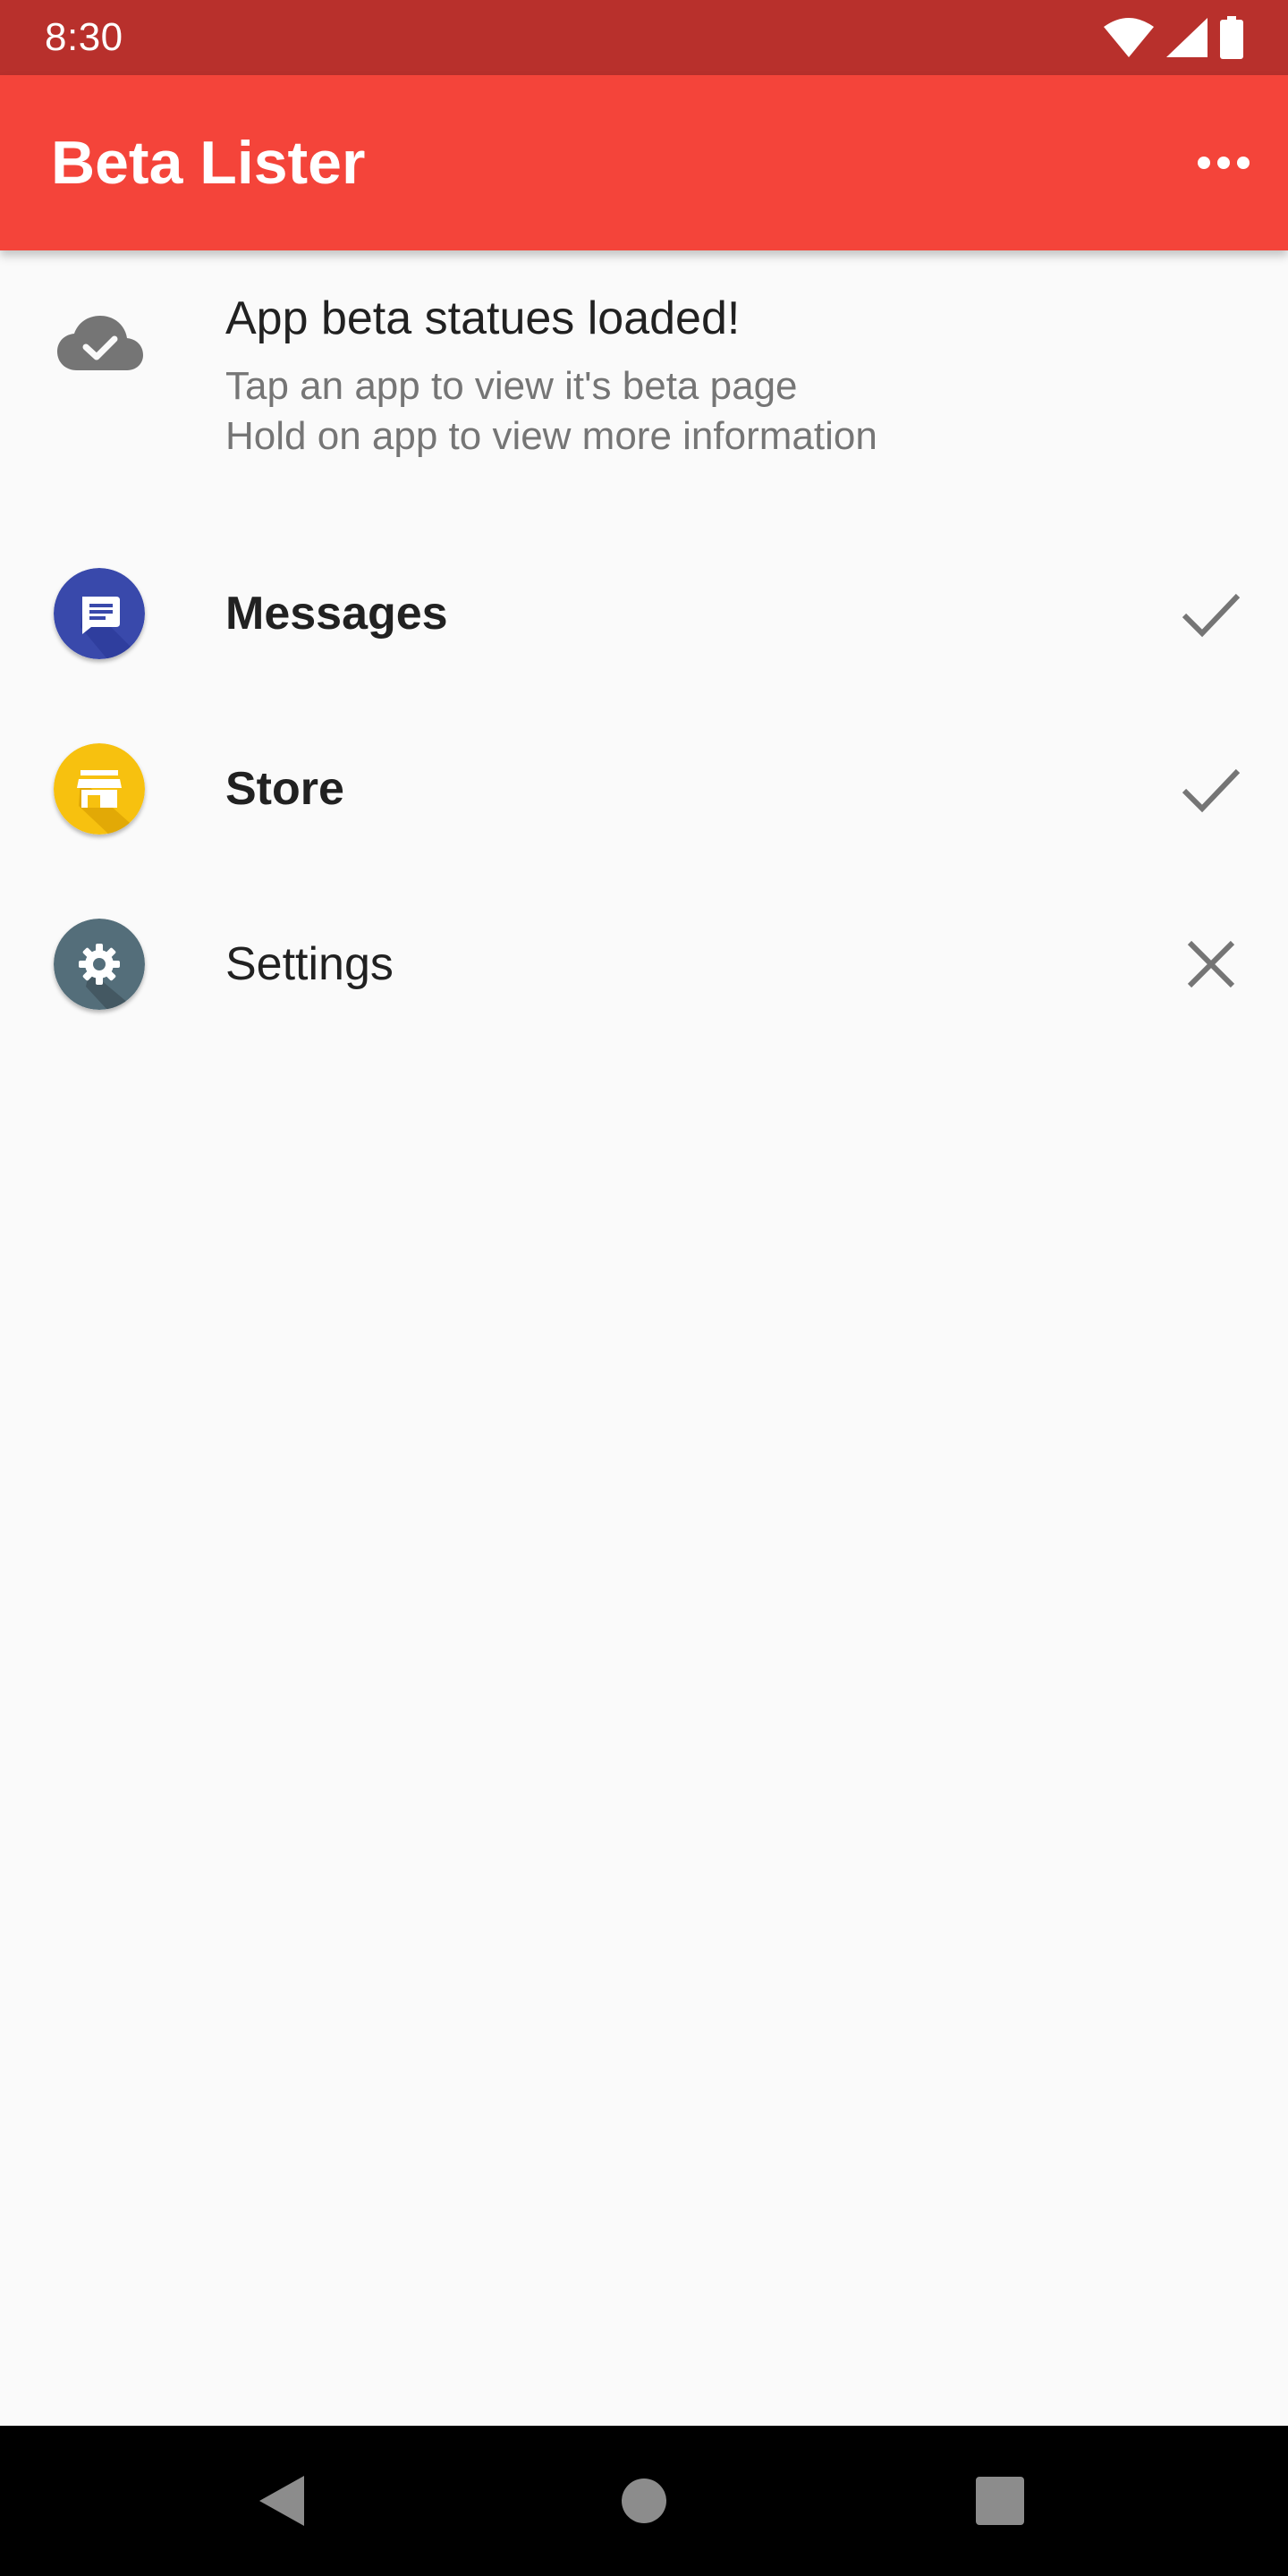  Describe the element at coordinates (100, 343) in the screenshot. I see `cloud-done-icon` at that location.